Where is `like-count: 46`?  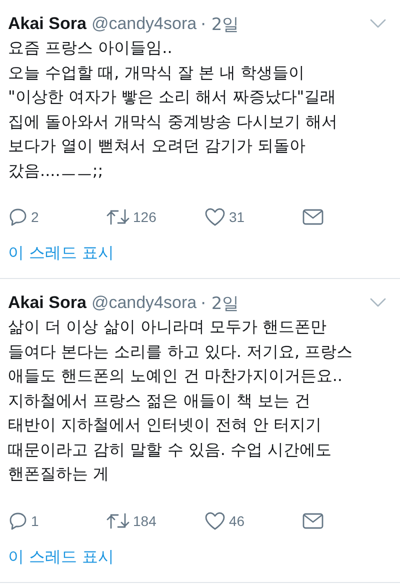 like-count: 46 is located at coordinates (237, 520).